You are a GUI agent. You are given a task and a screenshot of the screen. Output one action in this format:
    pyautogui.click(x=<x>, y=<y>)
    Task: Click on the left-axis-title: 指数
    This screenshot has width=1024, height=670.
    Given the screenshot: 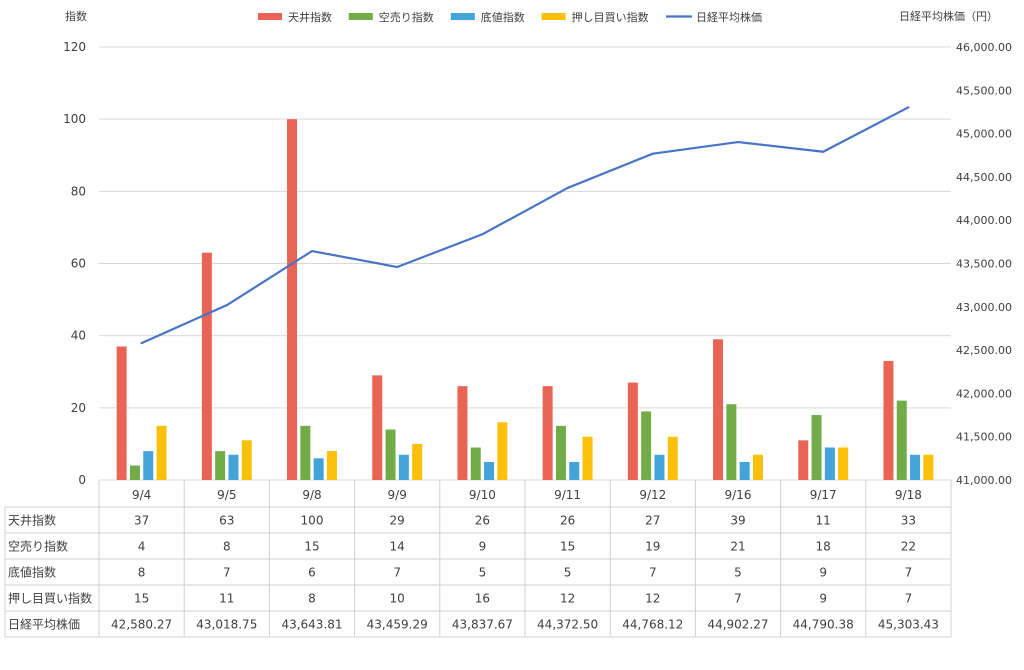 What is the action you would take?
    pyautogui.click(x=76, y=16)
    